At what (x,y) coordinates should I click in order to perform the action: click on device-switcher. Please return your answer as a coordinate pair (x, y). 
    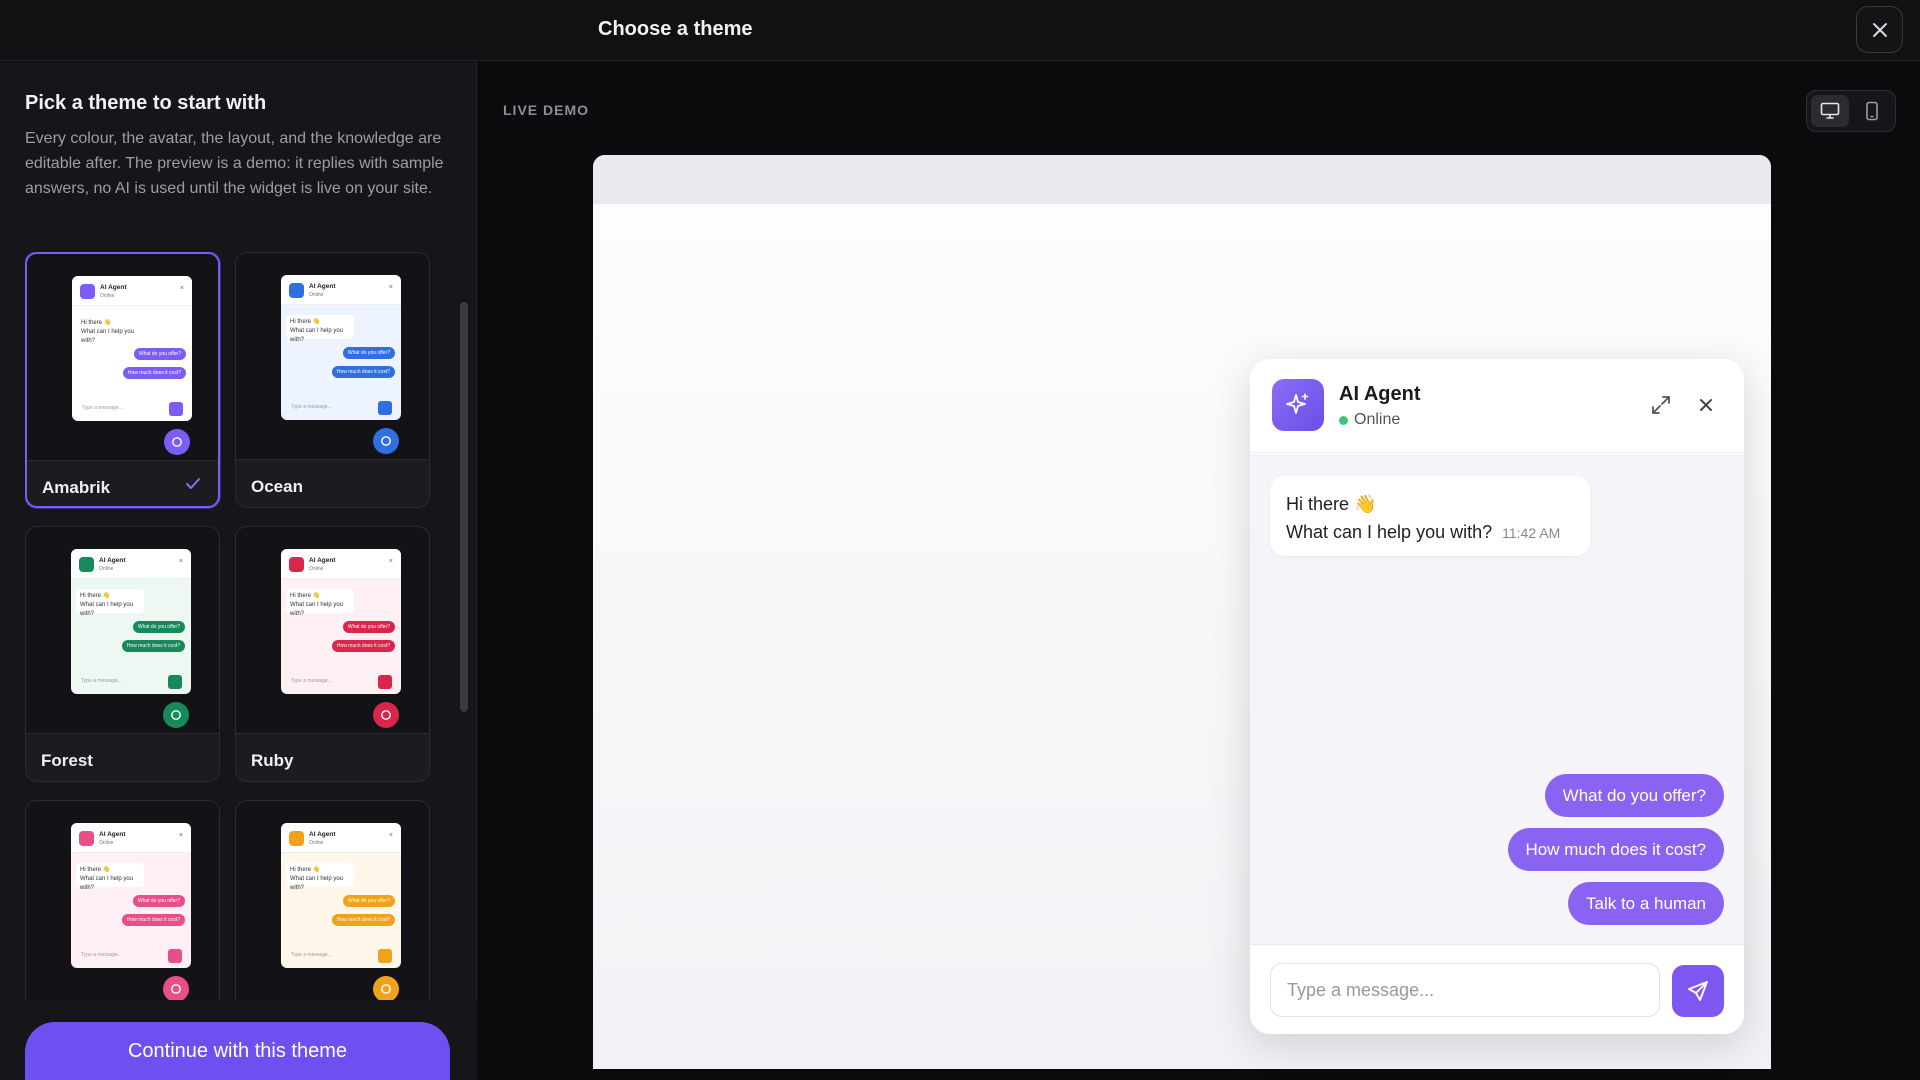
    Looking at the image, I should click on (1851, 111).